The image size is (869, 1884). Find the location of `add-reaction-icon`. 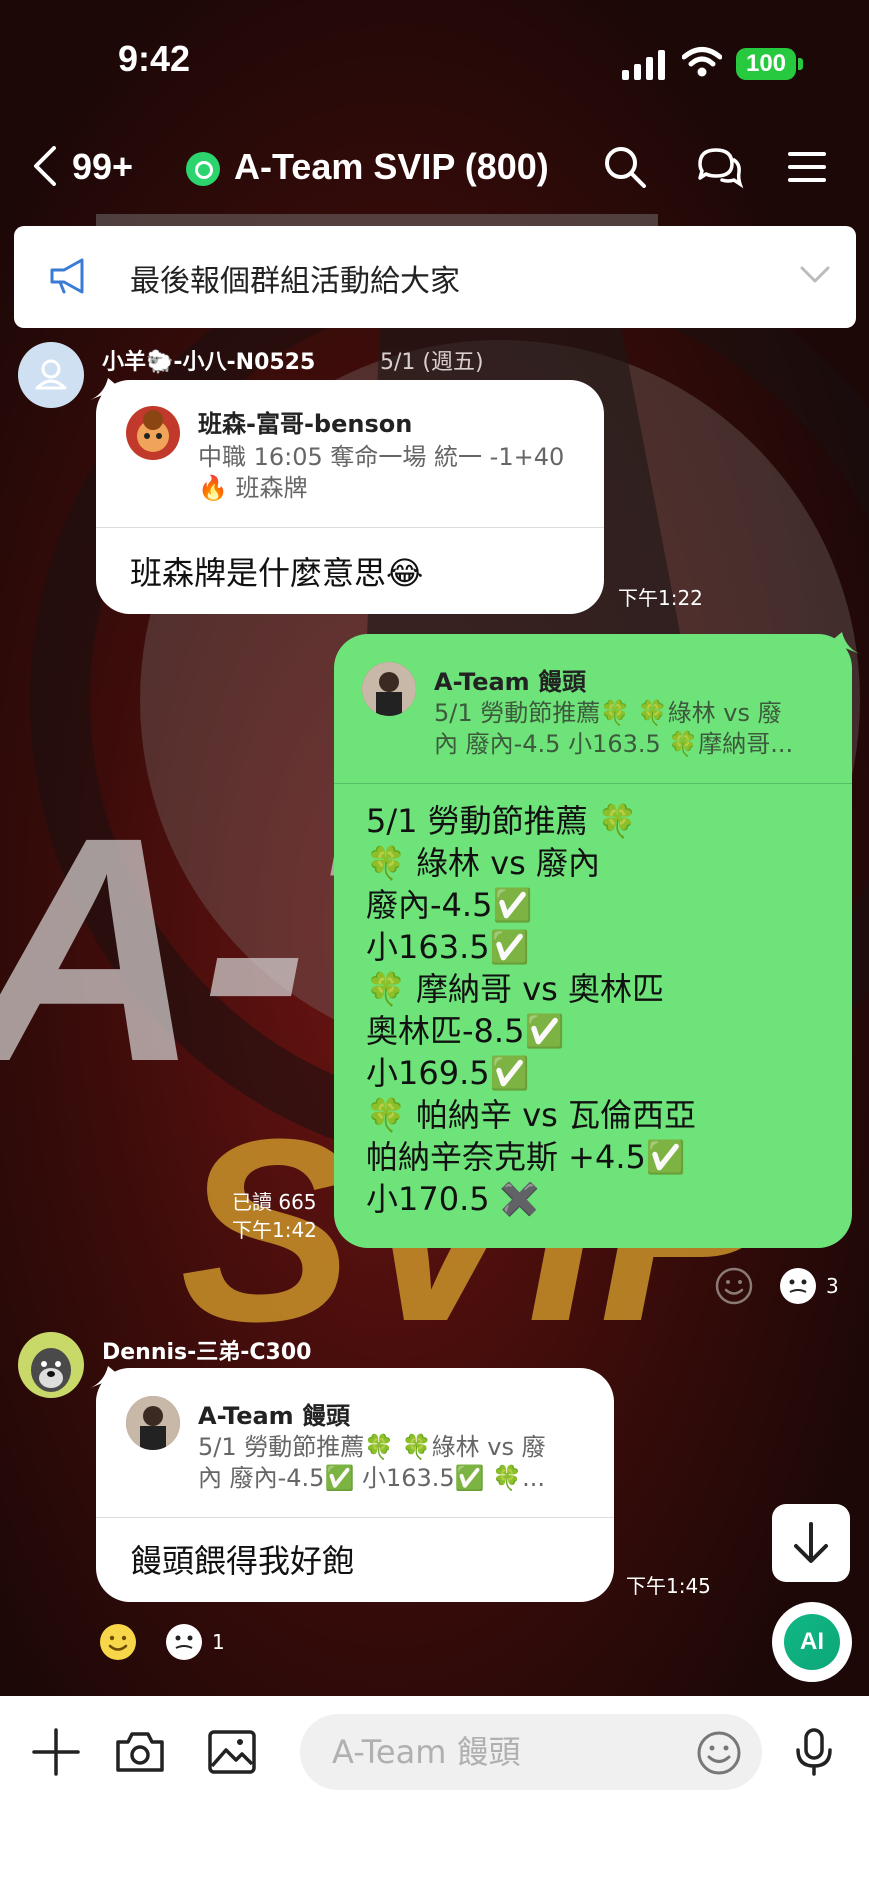

add-reaction-icon is located at coordinates (734, 1286).